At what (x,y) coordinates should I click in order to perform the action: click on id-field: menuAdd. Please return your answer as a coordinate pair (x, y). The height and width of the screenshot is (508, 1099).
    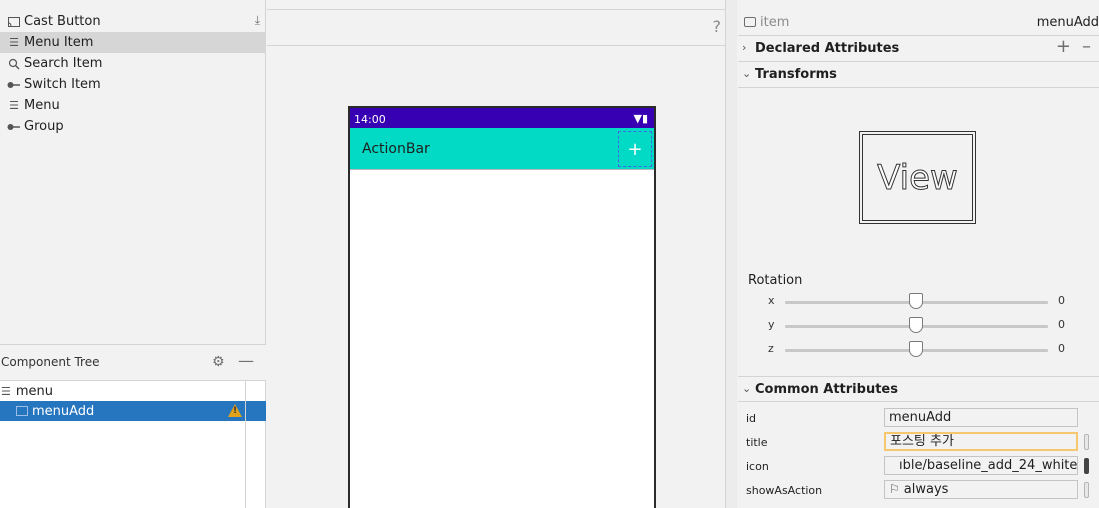
    Looking at the image, I should click on (981, 417).